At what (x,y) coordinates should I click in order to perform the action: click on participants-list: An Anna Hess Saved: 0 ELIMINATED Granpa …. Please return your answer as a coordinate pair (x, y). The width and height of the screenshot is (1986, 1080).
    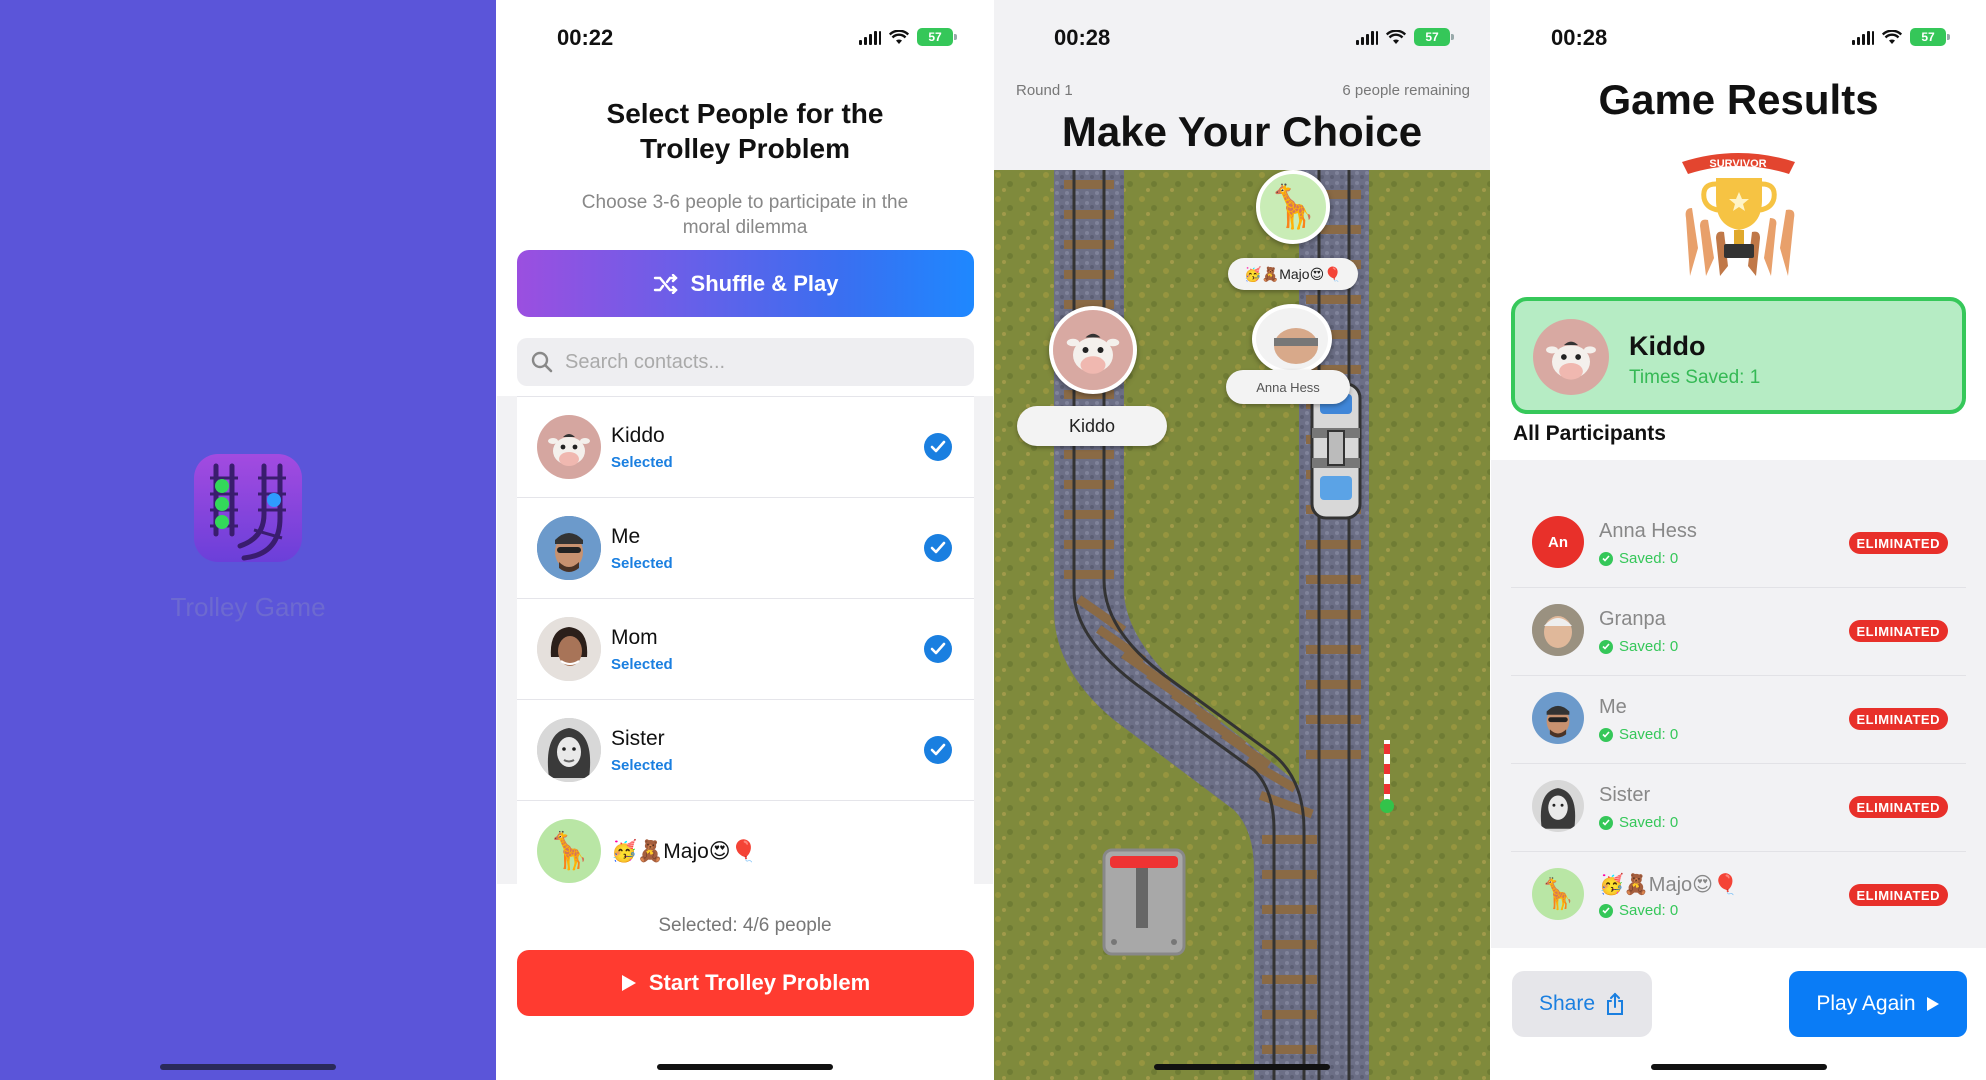
    Looking at the image, I should click on (1738, 704).